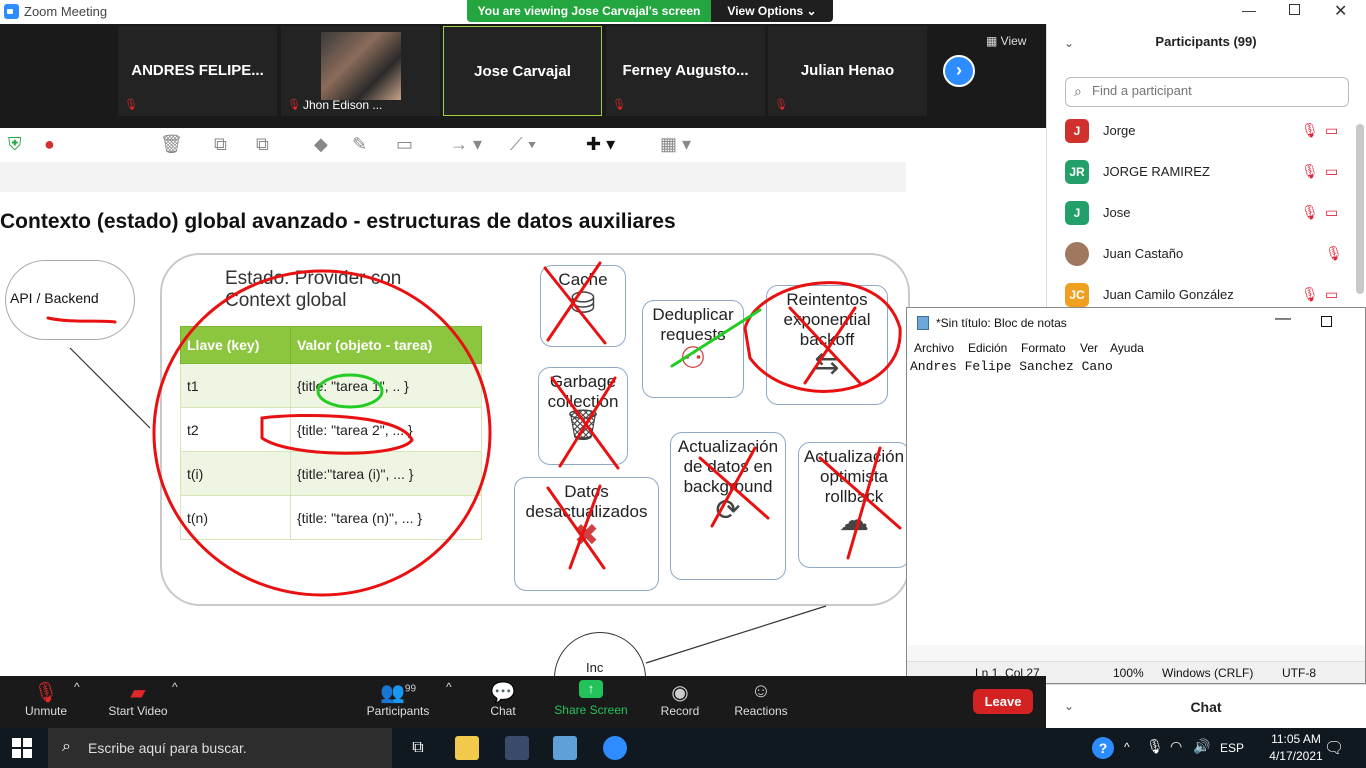  I want to click on notepad-title-bar: *Sin título: Bloc de notas —, so click(1136, 323).